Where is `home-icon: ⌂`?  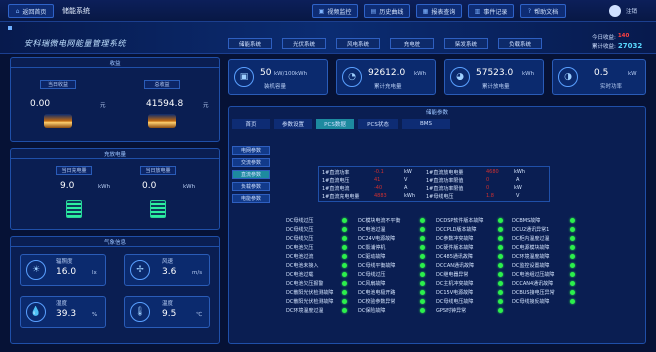
home-icon: ⌂ is located at coordinates (17, 11).